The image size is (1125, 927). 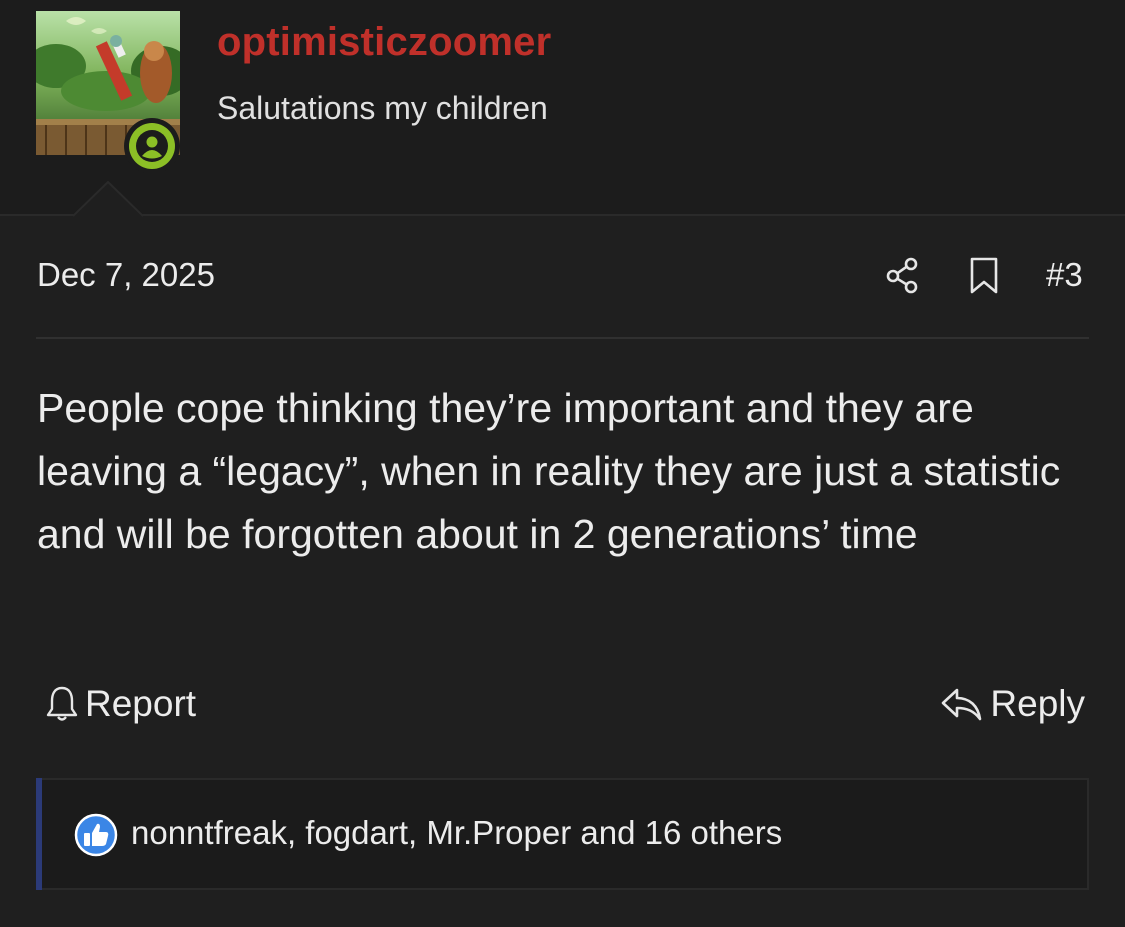 I want to click on username-link: optimisticzoomer, so click(x=384, y=42).